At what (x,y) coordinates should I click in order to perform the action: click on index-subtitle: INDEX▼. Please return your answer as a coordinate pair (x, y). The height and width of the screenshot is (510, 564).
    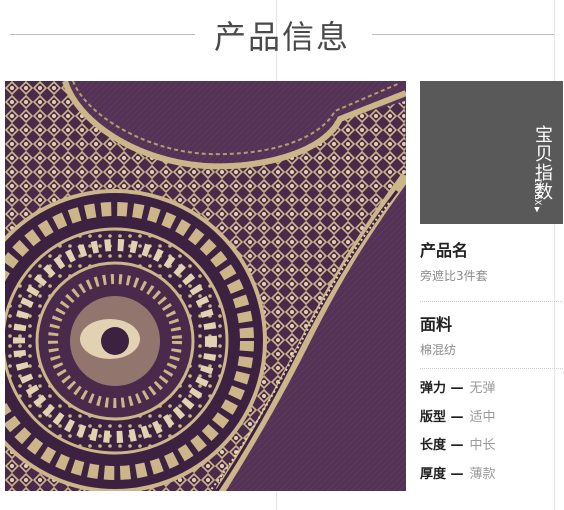
    Looking at the image, I should click on (535, 196).